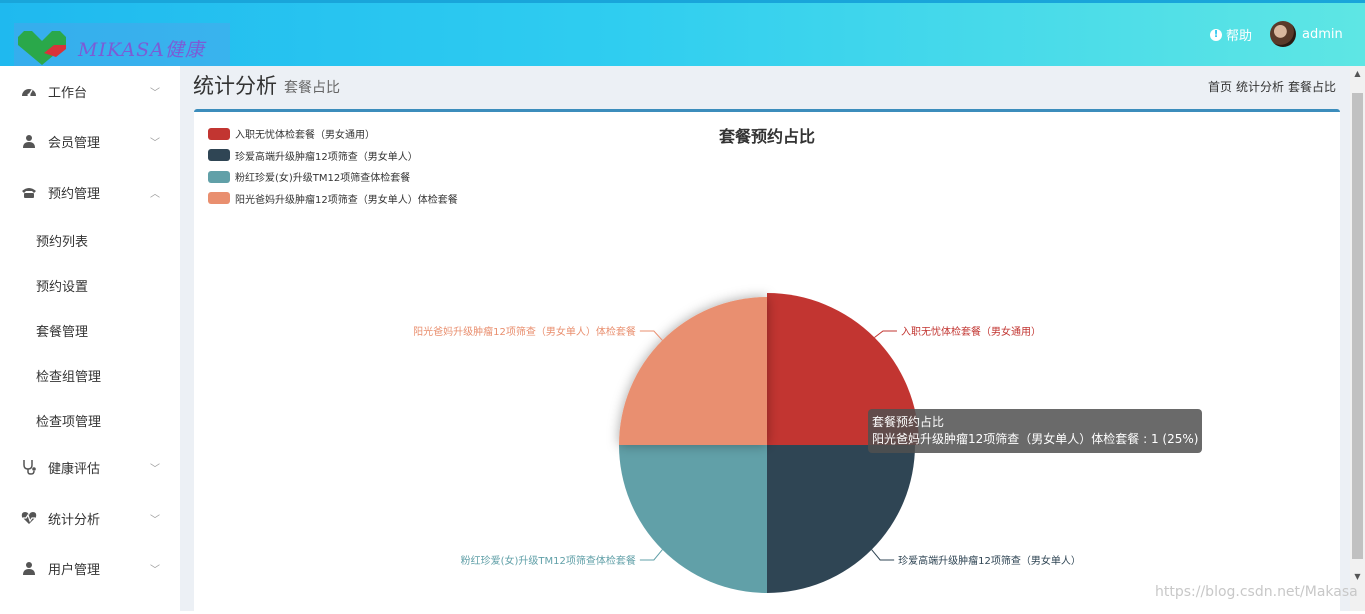 This screenshot has height=614, width=1365. I want to click on sidebar-subitem-appointment-list: 预约列表, so click(62, 240).